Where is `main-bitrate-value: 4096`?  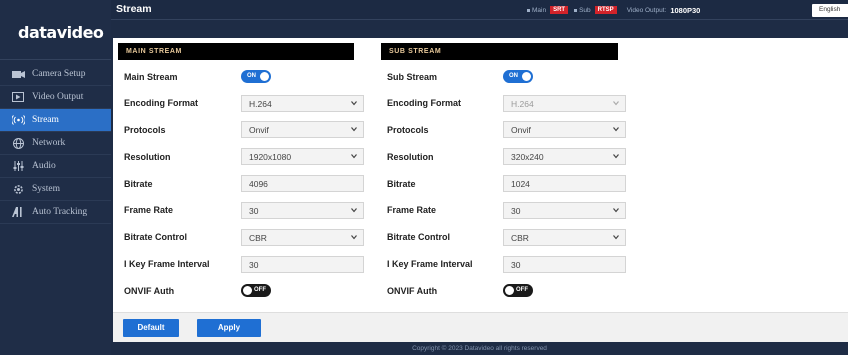
main-bitrate-value: 4096 is located at coordinates (258, 184).